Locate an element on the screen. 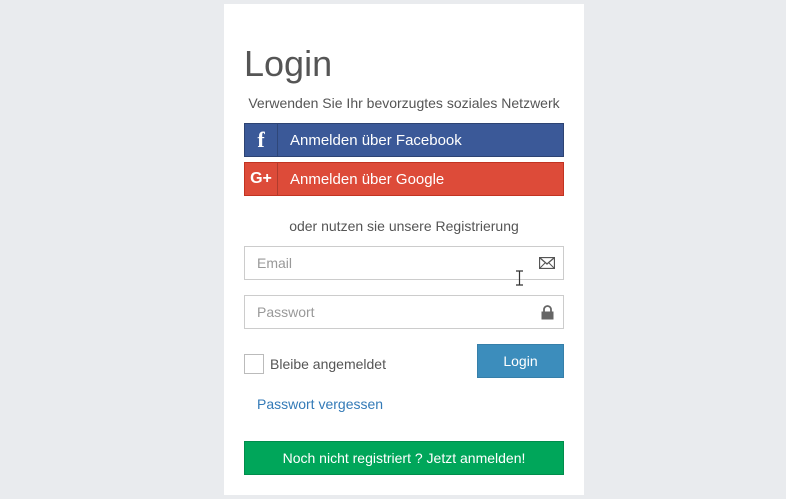  login-button: Login is located at coordinates (520, 361).